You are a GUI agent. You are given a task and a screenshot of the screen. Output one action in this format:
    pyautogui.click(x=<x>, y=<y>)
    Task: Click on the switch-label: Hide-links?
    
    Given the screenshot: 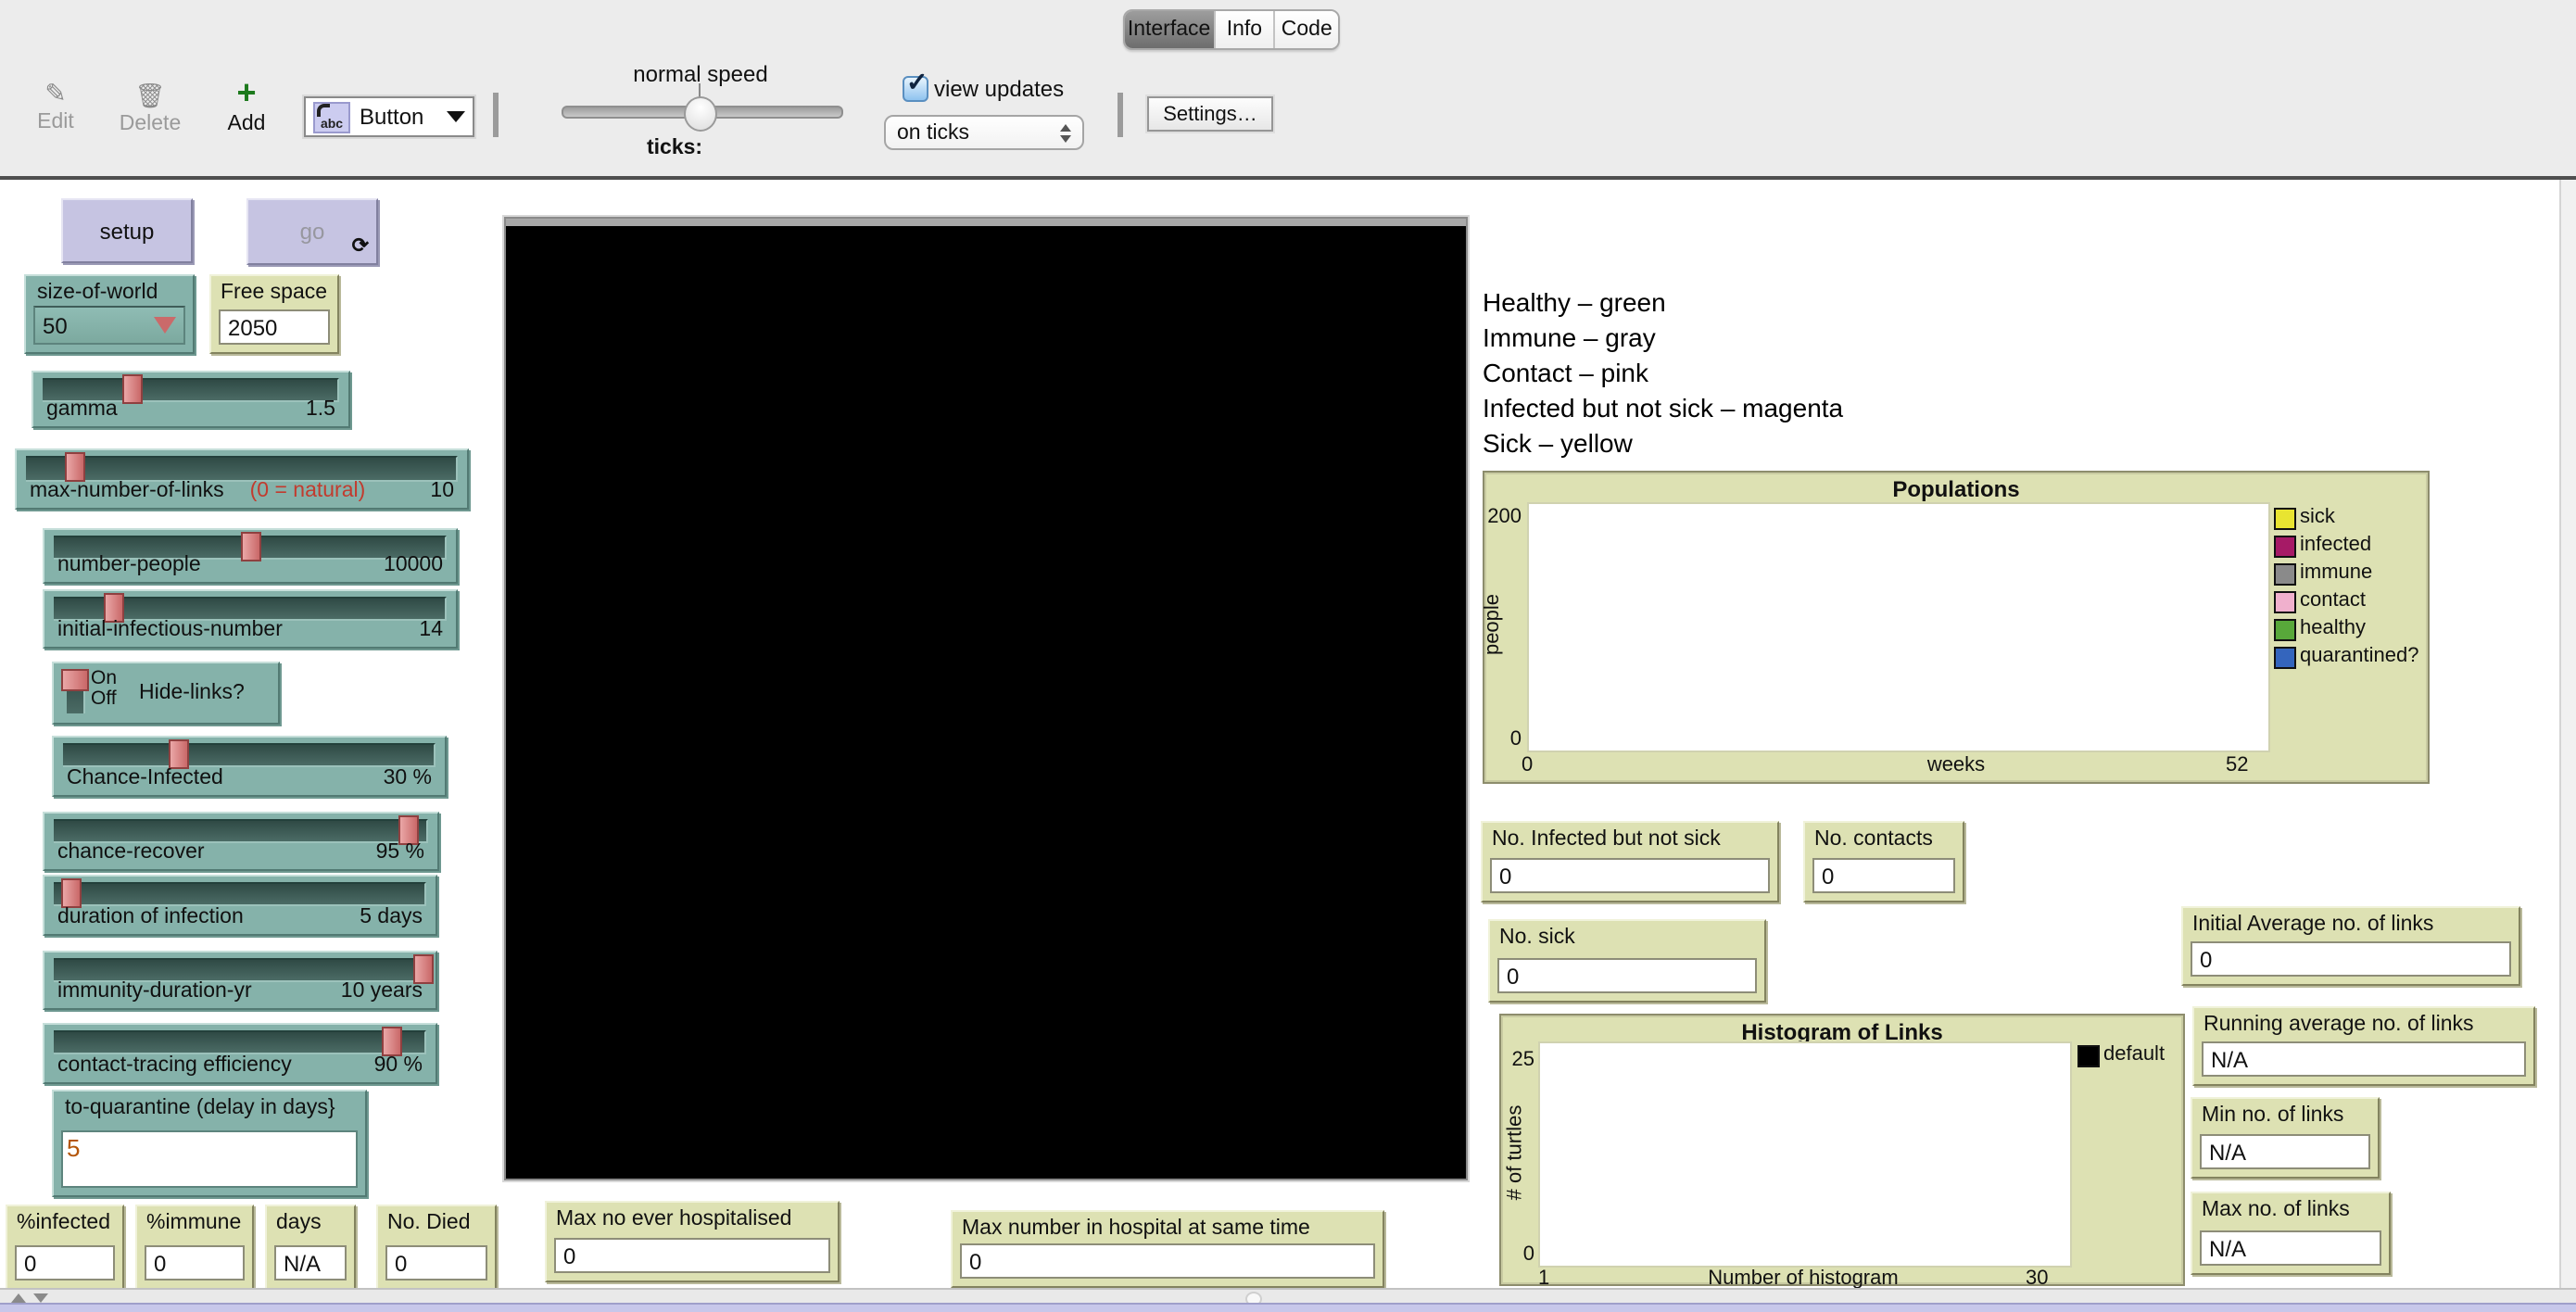 What is the action you would take?
    pyautogui.click(x=192, y=693)
    